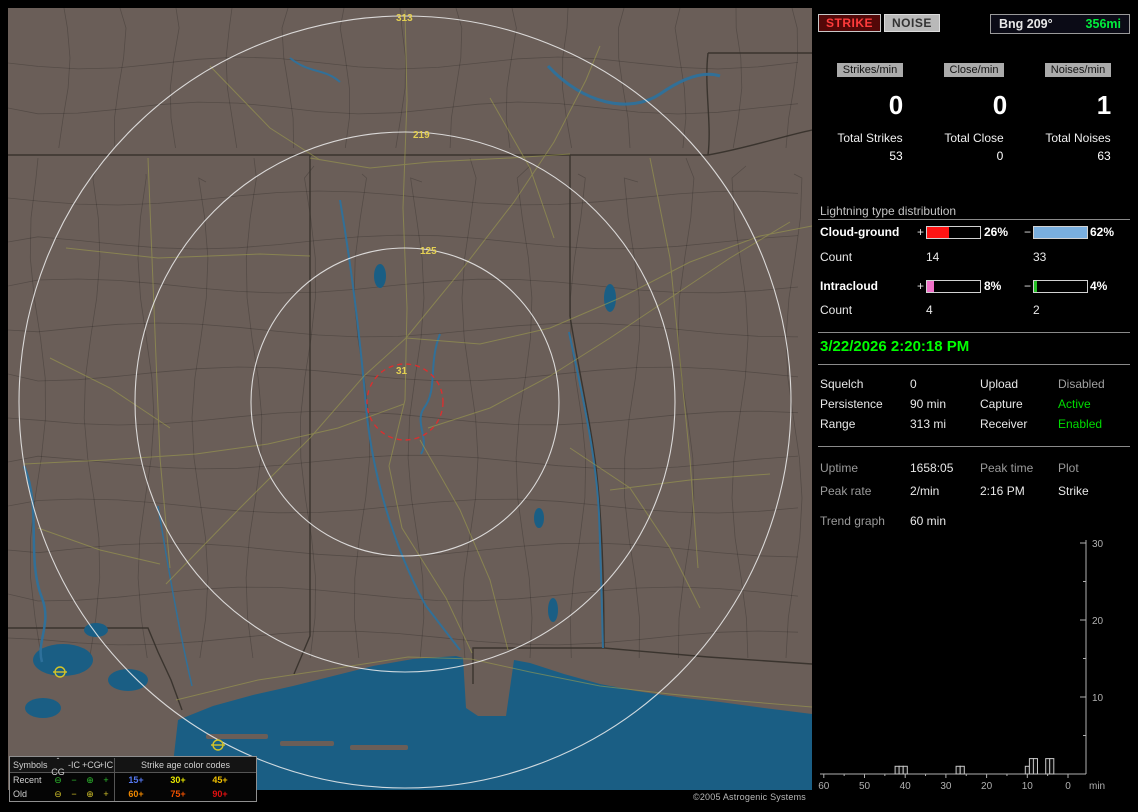 The image size is (1138, 812). What do you see at coordinates (404, 18) in the screenshot?
I see `range-ring-label-313: 313` at bounding box center [404, 18].